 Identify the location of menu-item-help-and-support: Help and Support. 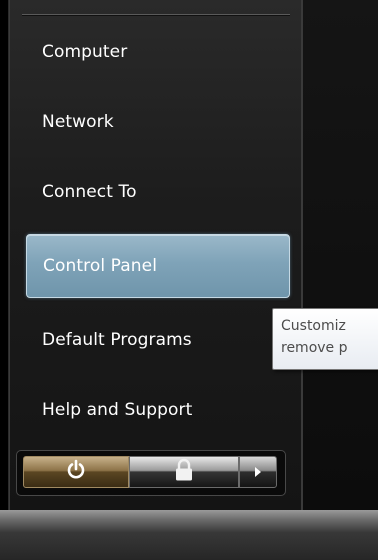
(158, 410).